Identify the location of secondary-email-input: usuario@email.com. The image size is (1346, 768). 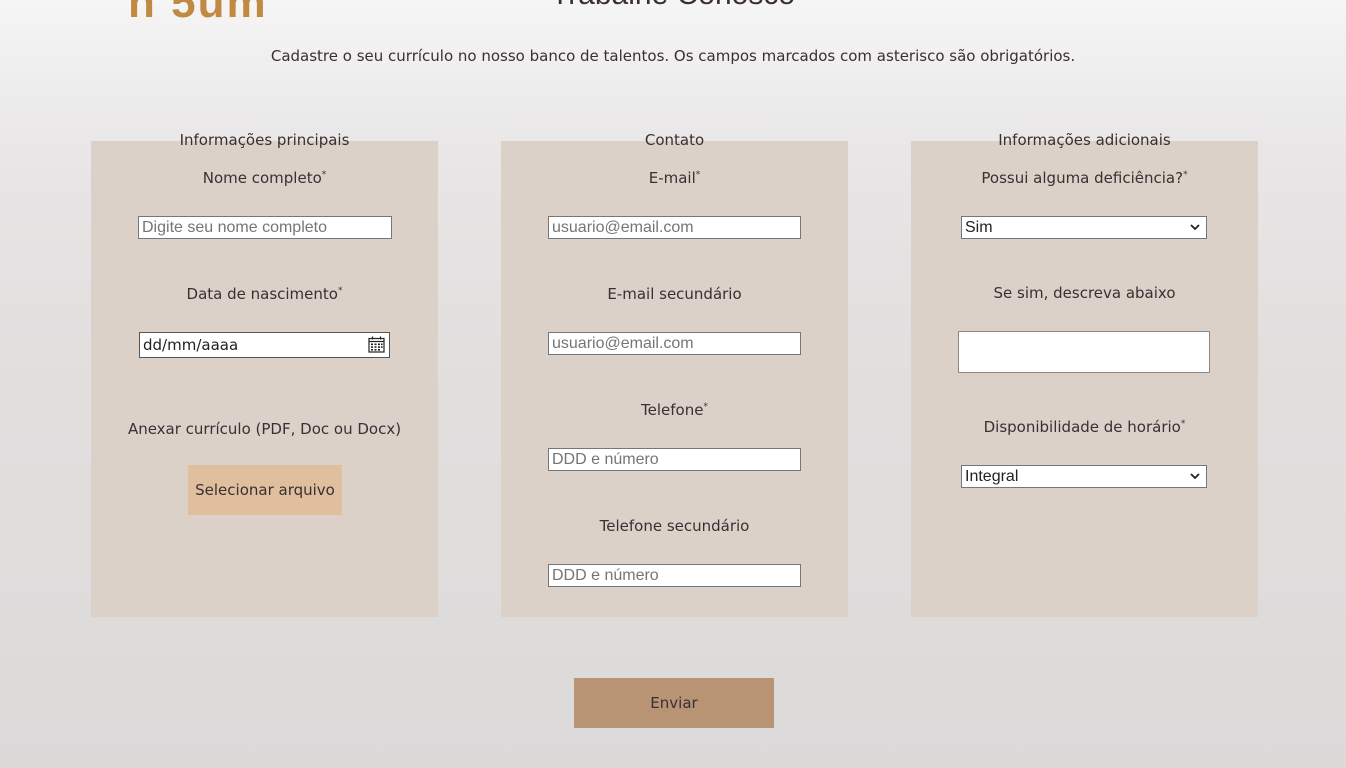
(674, 343).